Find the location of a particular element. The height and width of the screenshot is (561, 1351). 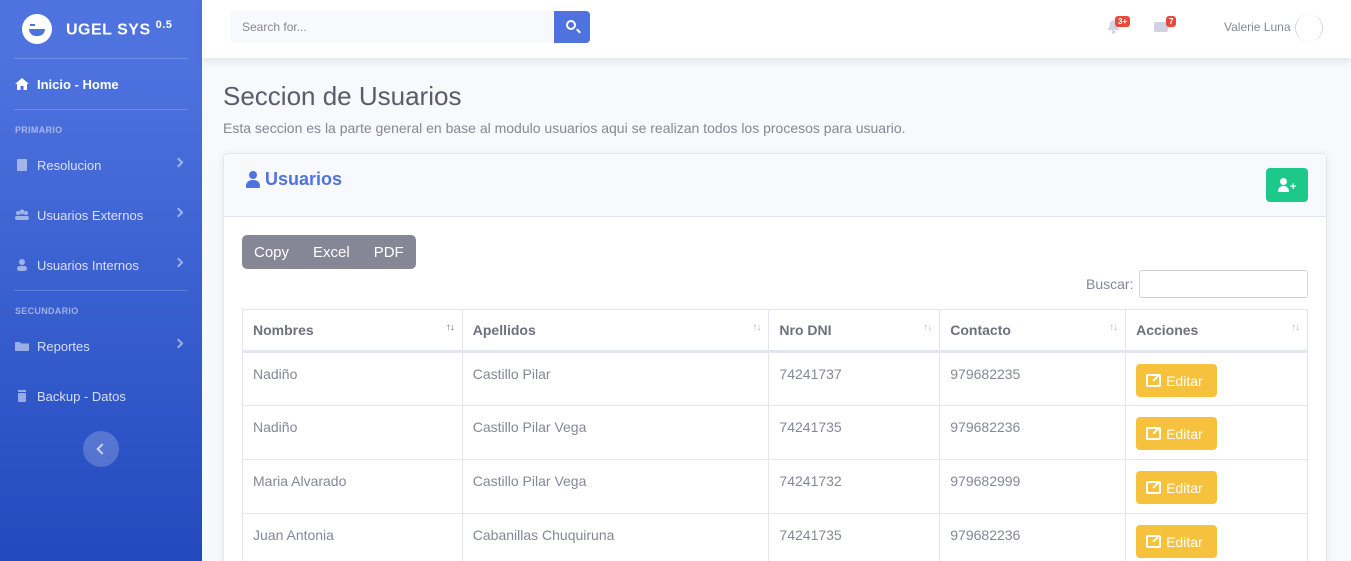

card-title-label: Usuarios is located at coordinates (304, 179).